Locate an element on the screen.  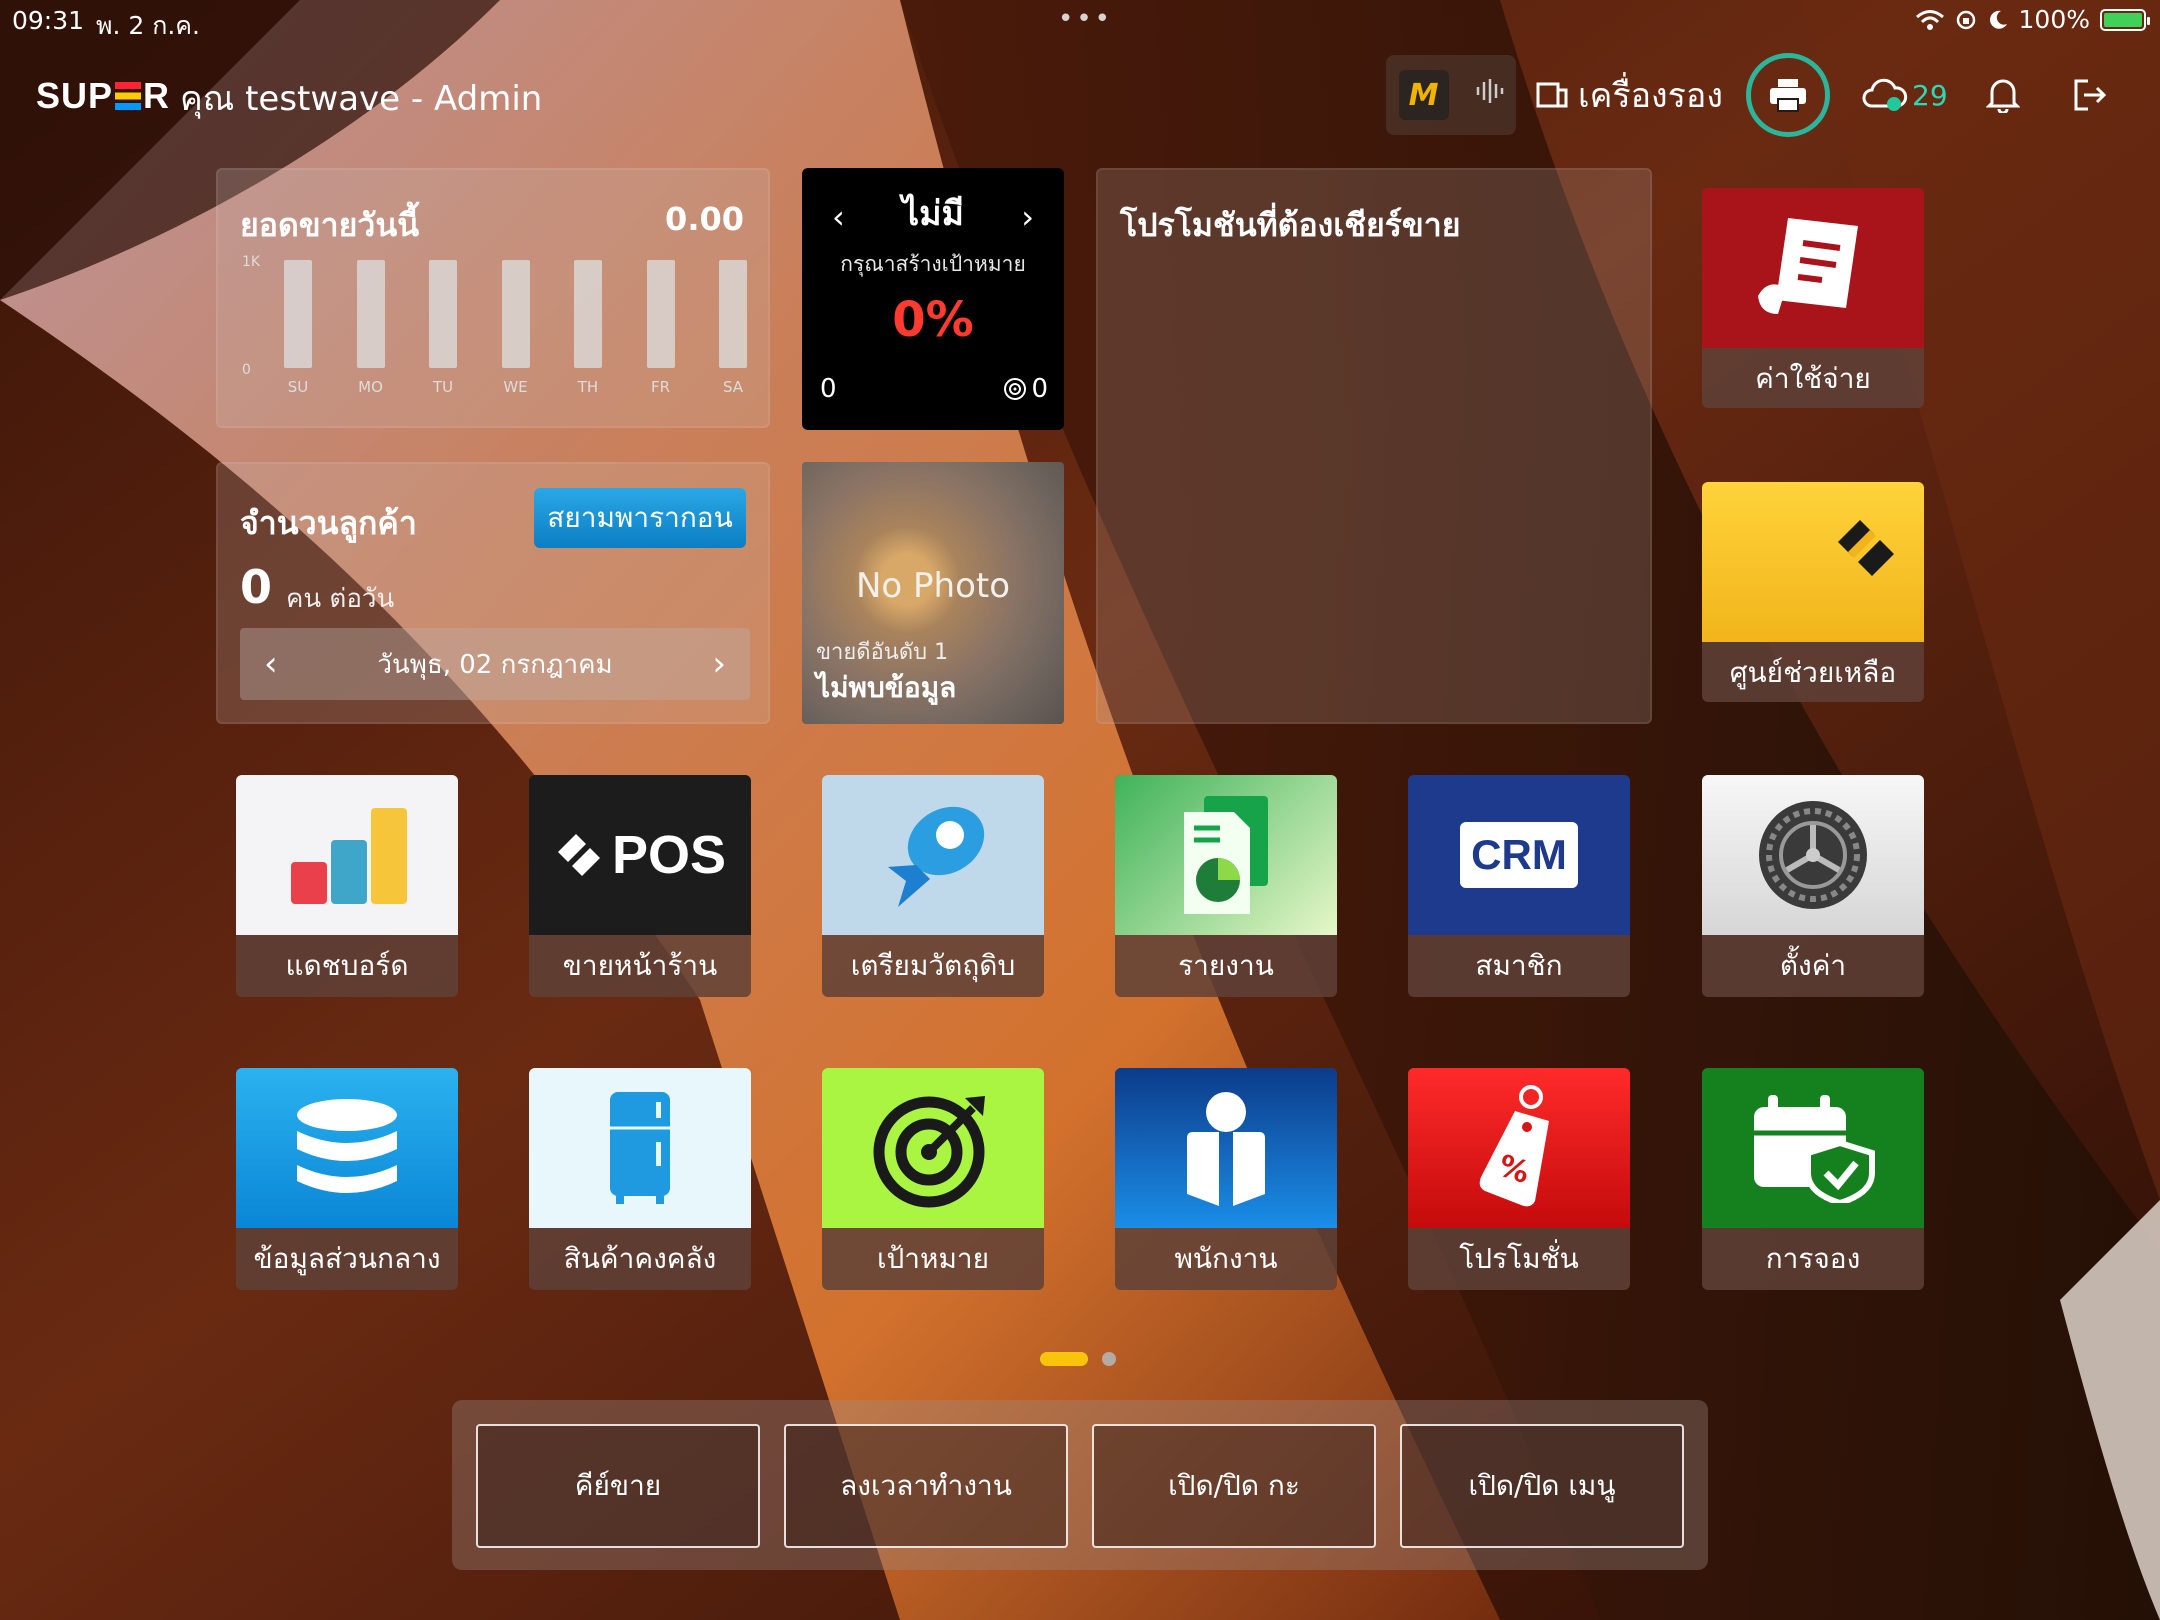
target-card: ‹ ไม่มี › กรุณาสร้างเป้าหมาย 0% 0 0 is located at coordinates (933, 299).